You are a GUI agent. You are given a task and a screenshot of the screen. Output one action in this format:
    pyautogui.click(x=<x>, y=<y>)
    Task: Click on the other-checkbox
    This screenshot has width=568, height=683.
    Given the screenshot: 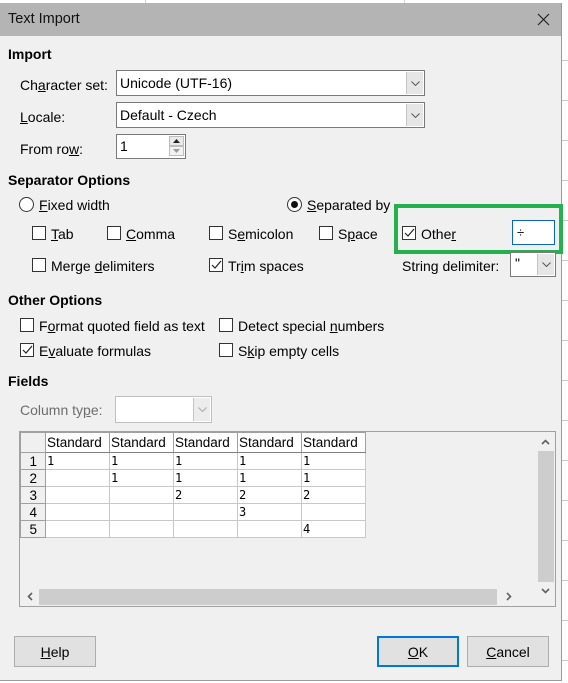 What is the action you would take?
    pyautogui.click(x=409, y=233)
    